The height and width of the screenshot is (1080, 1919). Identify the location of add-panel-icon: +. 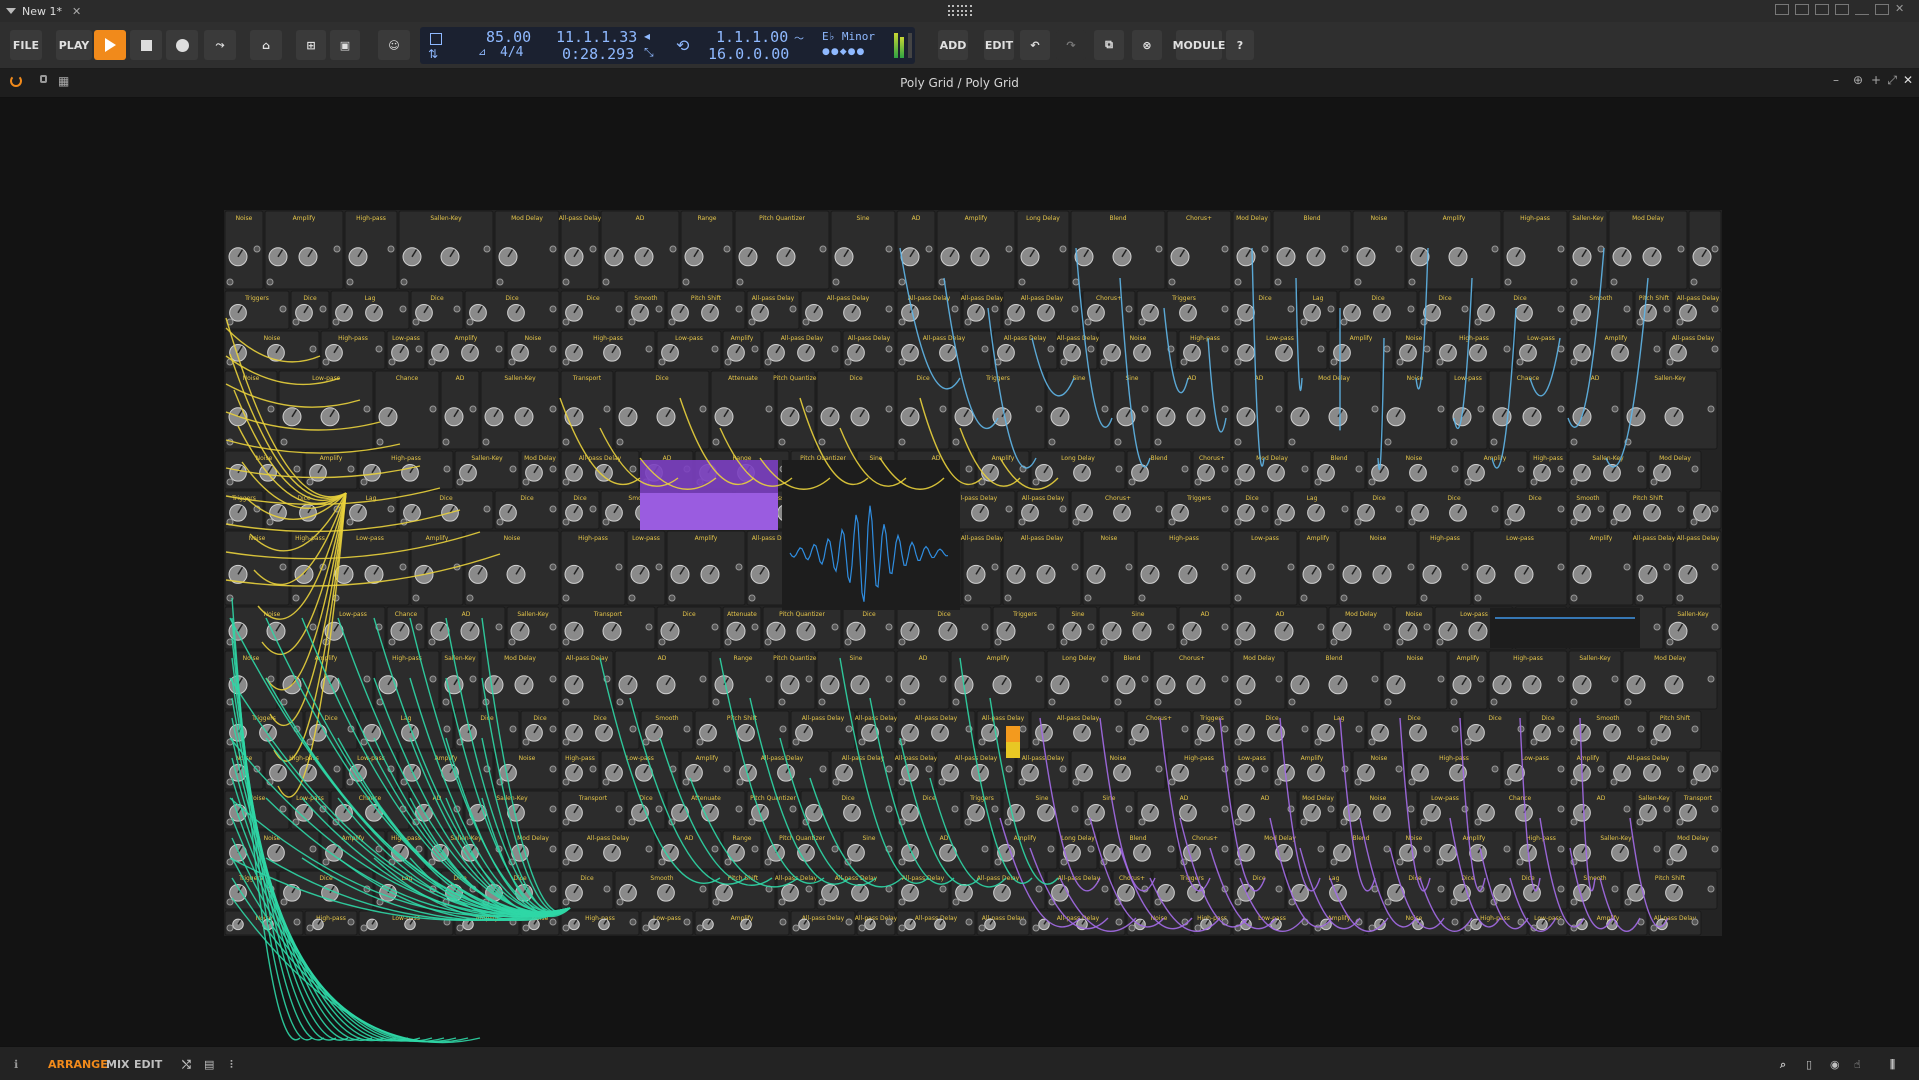
(1876, 80).